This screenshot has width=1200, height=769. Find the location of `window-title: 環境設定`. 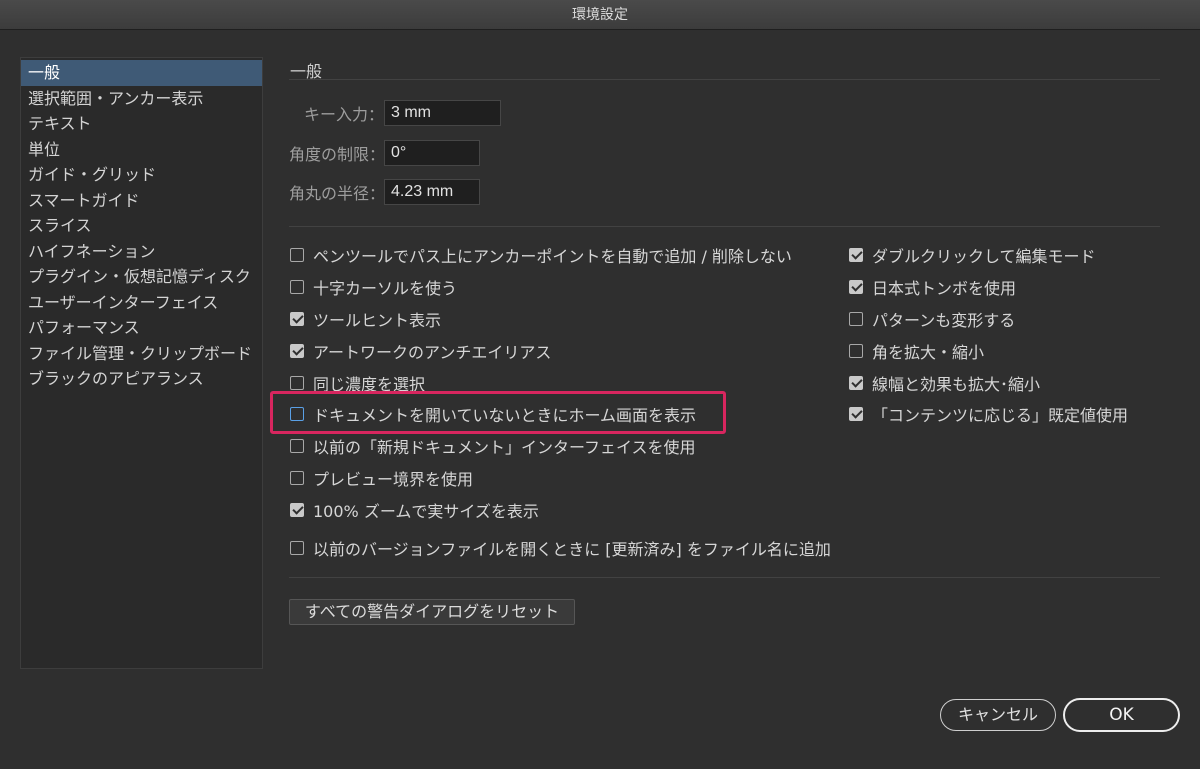

window-title: 環境設定 is located at coordinates (600, 15).